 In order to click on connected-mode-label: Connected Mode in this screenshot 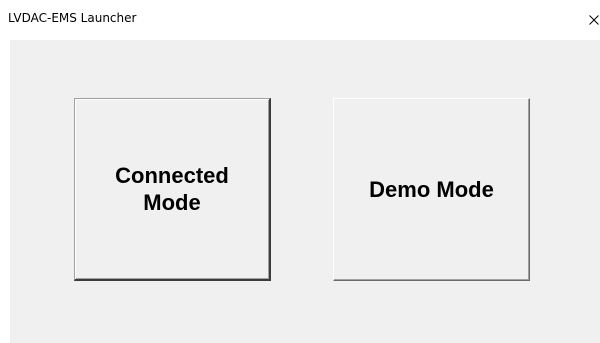, I will do `click(172, 189)`.